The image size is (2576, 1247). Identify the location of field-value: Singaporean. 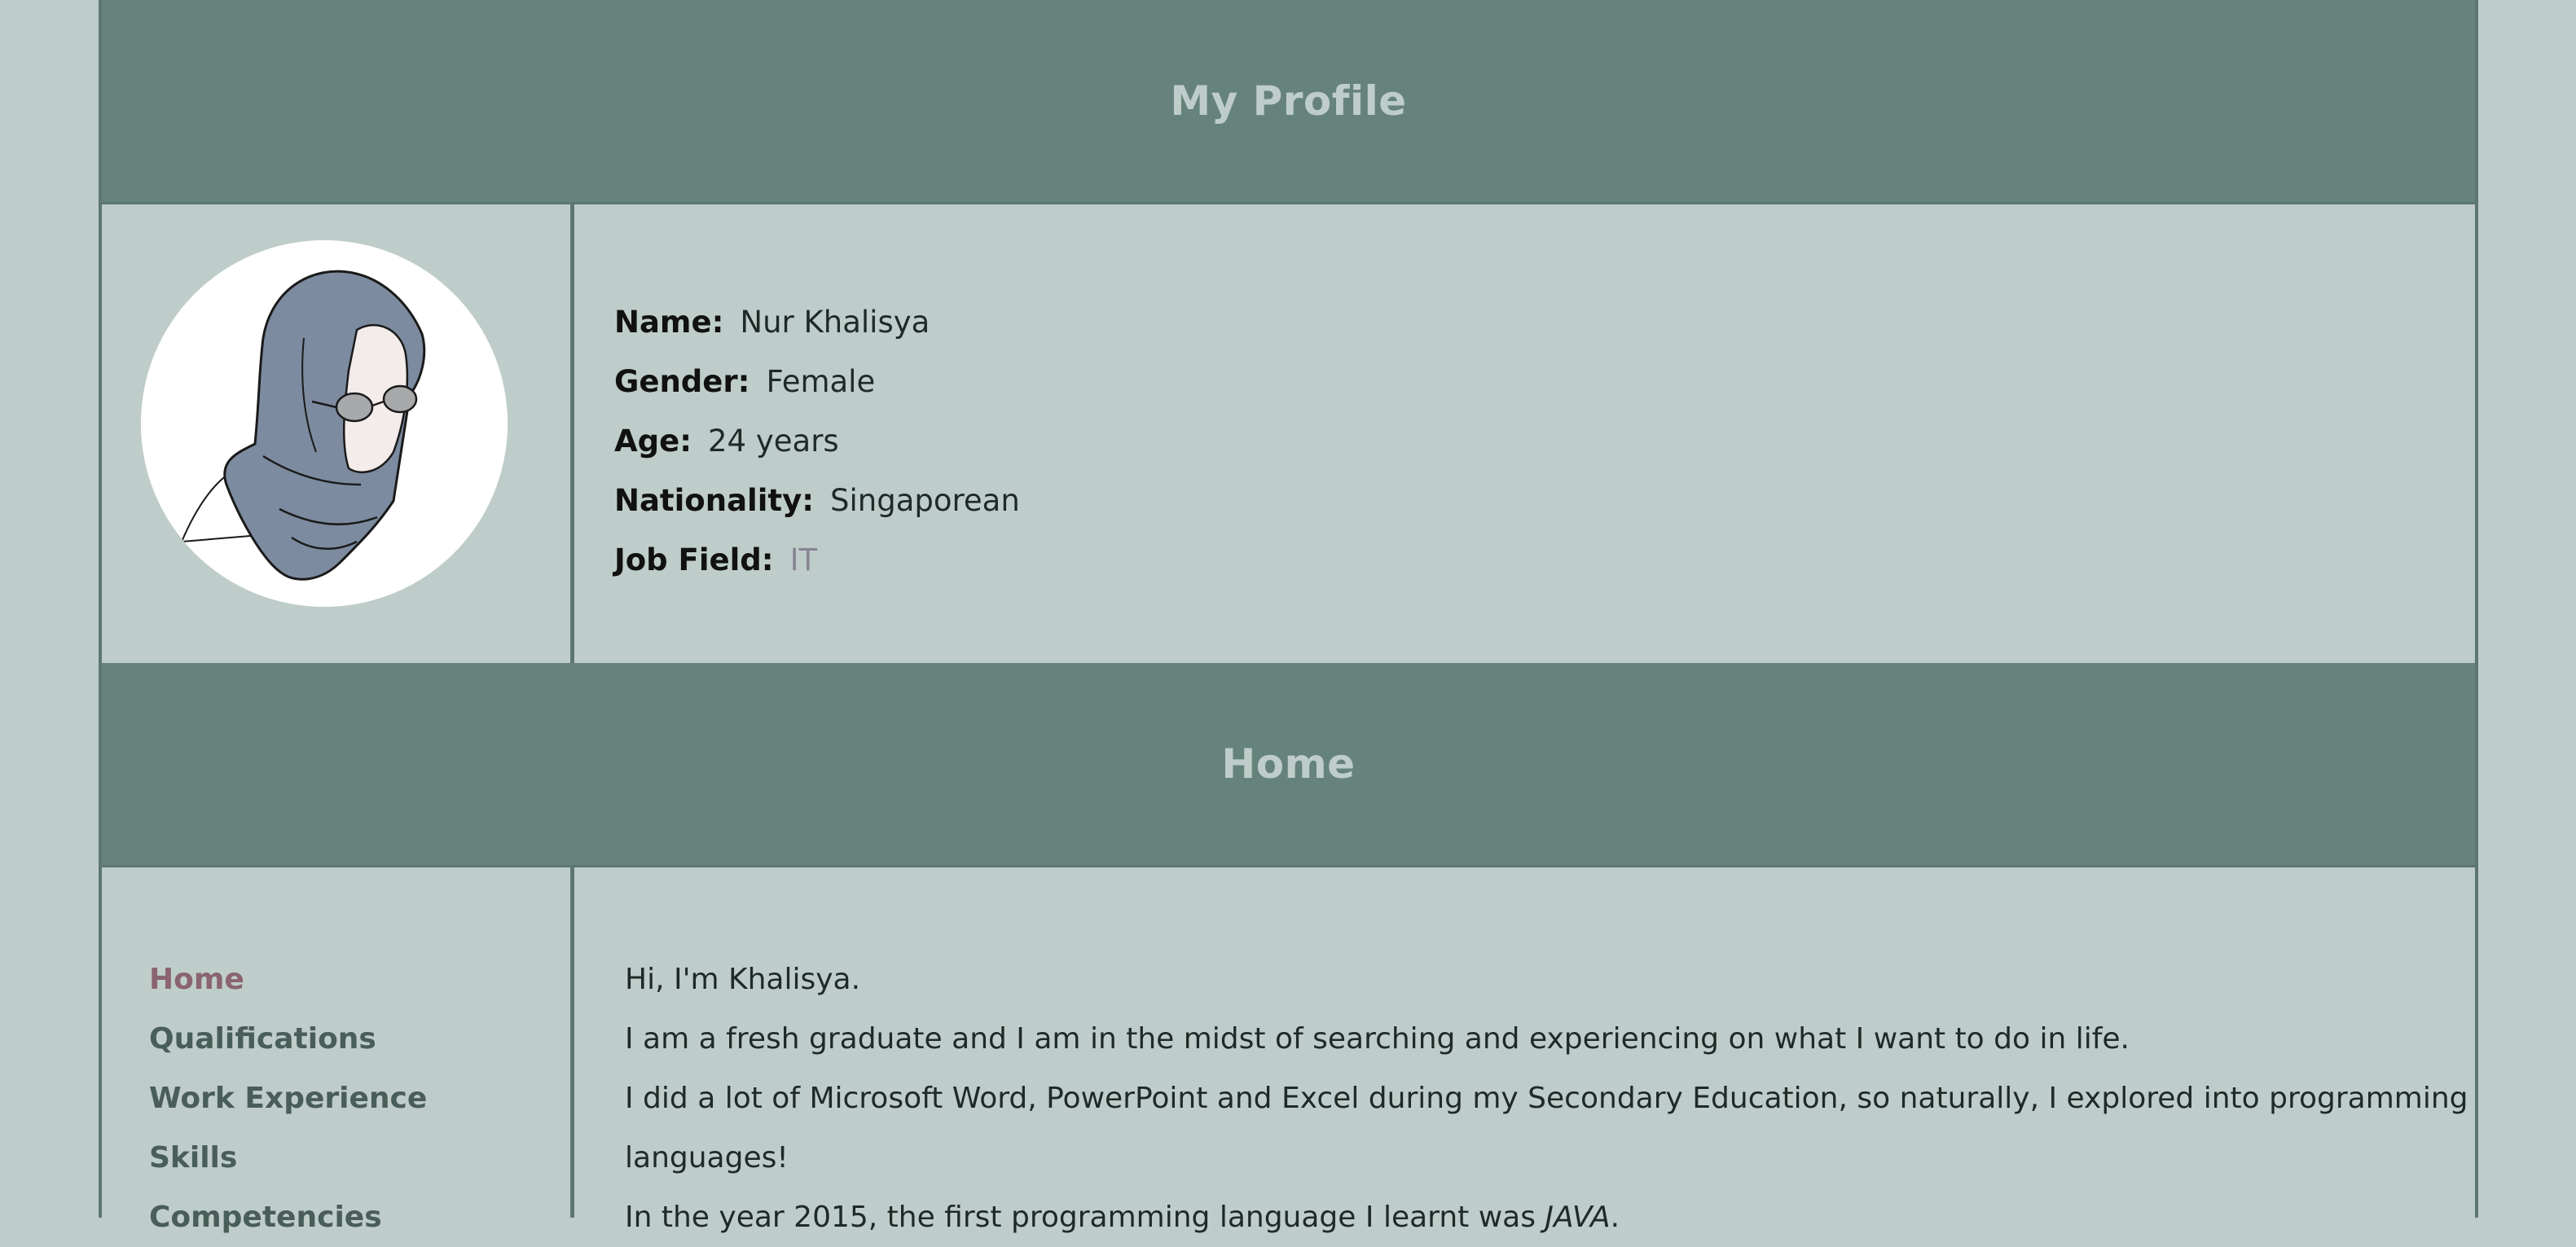
(925, 501).